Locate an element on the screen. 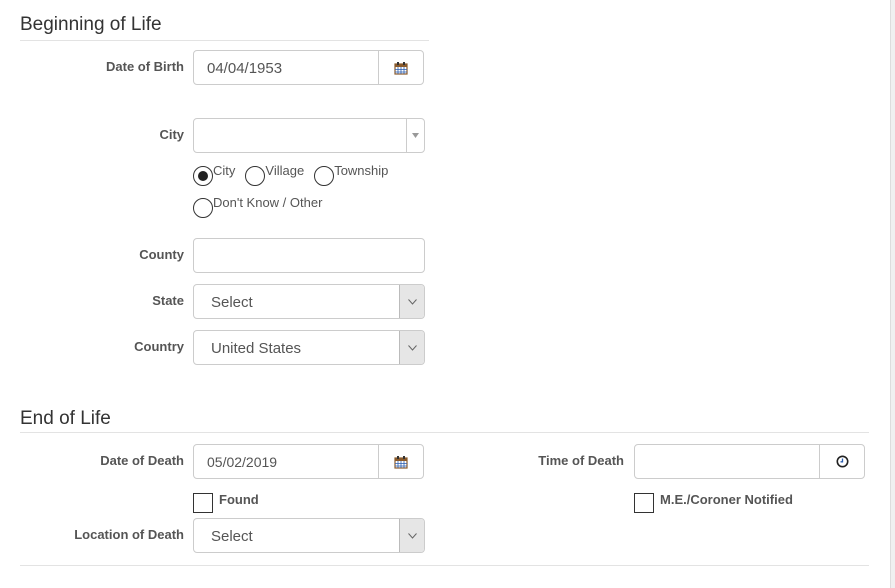  country-select: United States is located at coordinates (309, 347).